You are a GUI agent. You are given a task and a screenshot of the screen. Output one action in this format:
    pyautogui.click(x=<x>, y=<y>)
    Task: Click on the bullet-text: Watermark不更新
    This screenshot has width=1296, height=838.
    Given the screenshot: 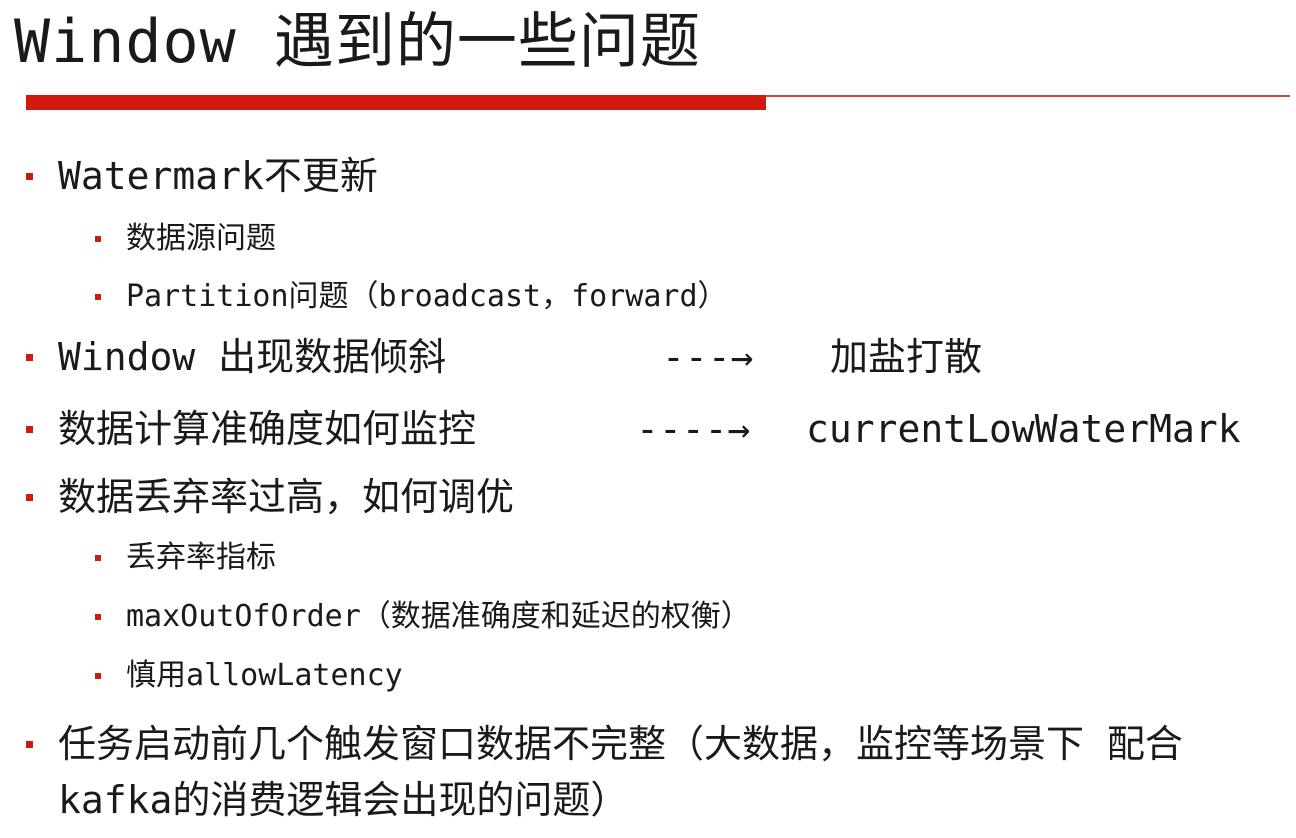 What is the action you would take?
    pyautogui.click(x=218, y=176)
    